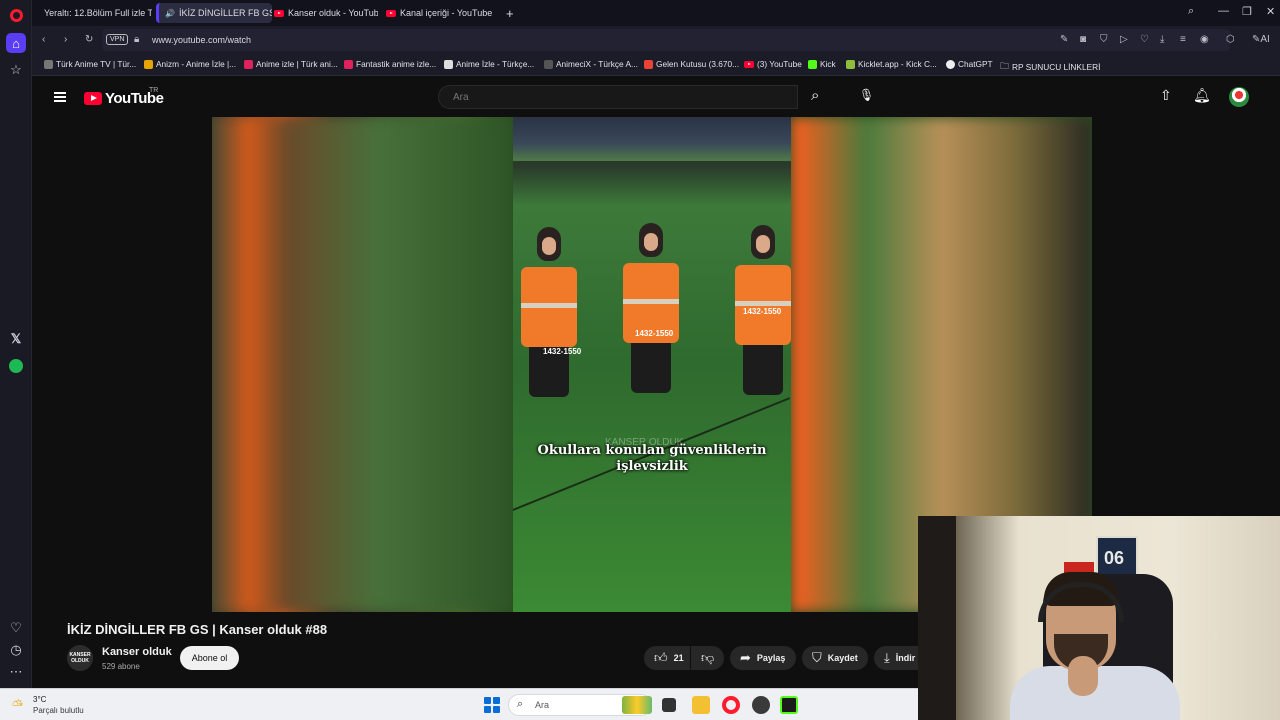  Describe the element at coordinates (16, 15) in the screenshot. I see `opera-logo-icon` at that location.